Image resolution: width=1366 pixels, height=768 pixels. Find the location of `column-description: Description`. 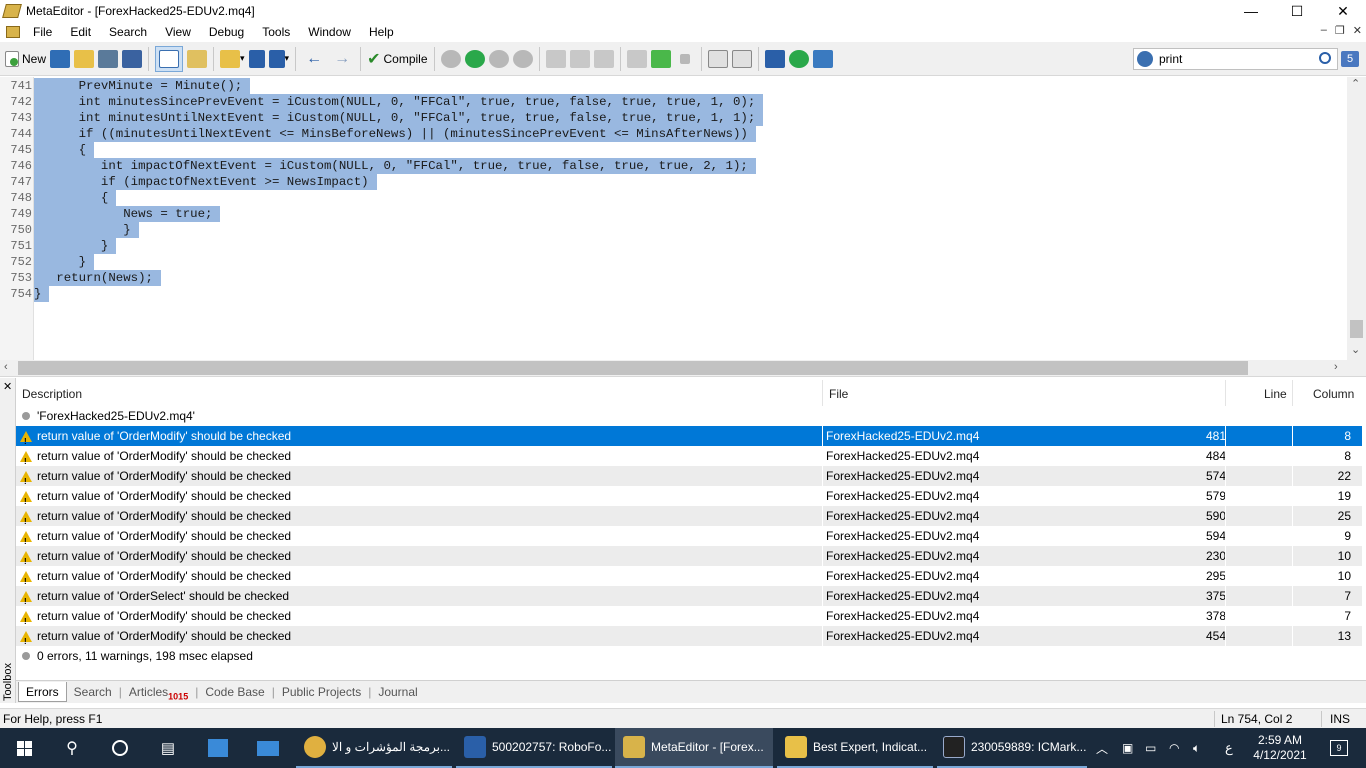

column-description: Description is located at coordinates (52, 394).